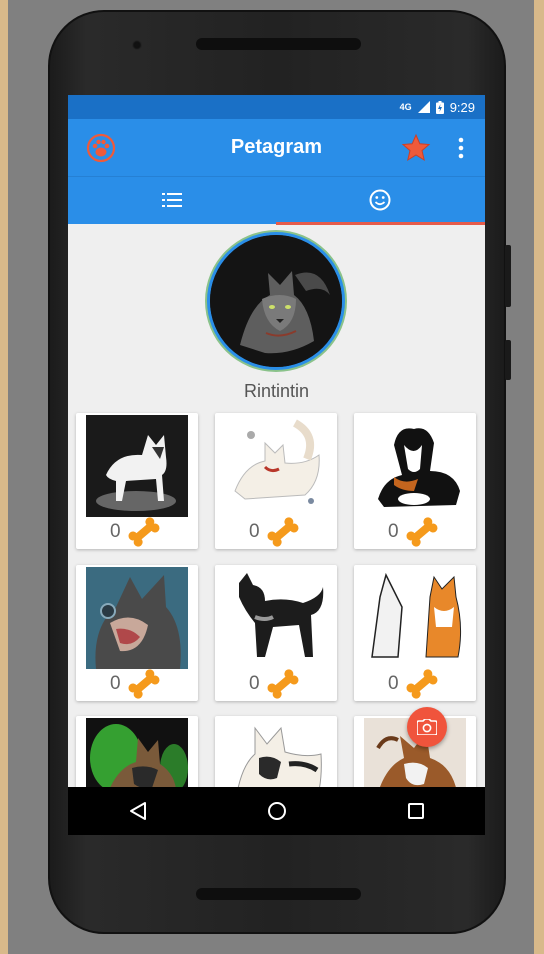 This screenshot has height=954, width=544. I want to click on recents-button, so click(416, 811).